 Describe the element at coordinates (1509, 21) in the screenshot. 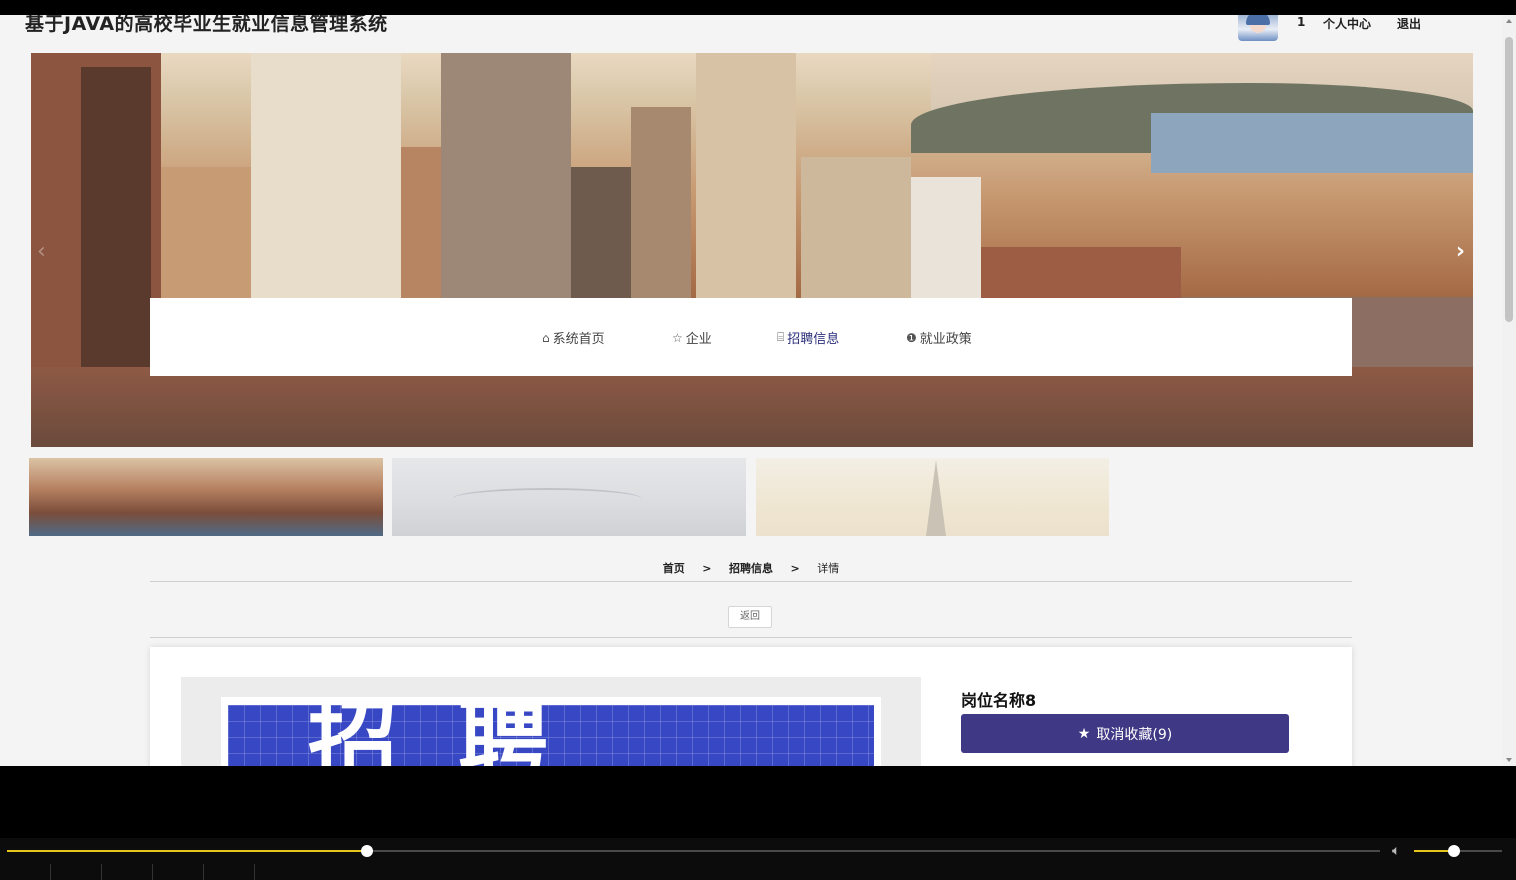

I see `scroll-up-icon` at that location.